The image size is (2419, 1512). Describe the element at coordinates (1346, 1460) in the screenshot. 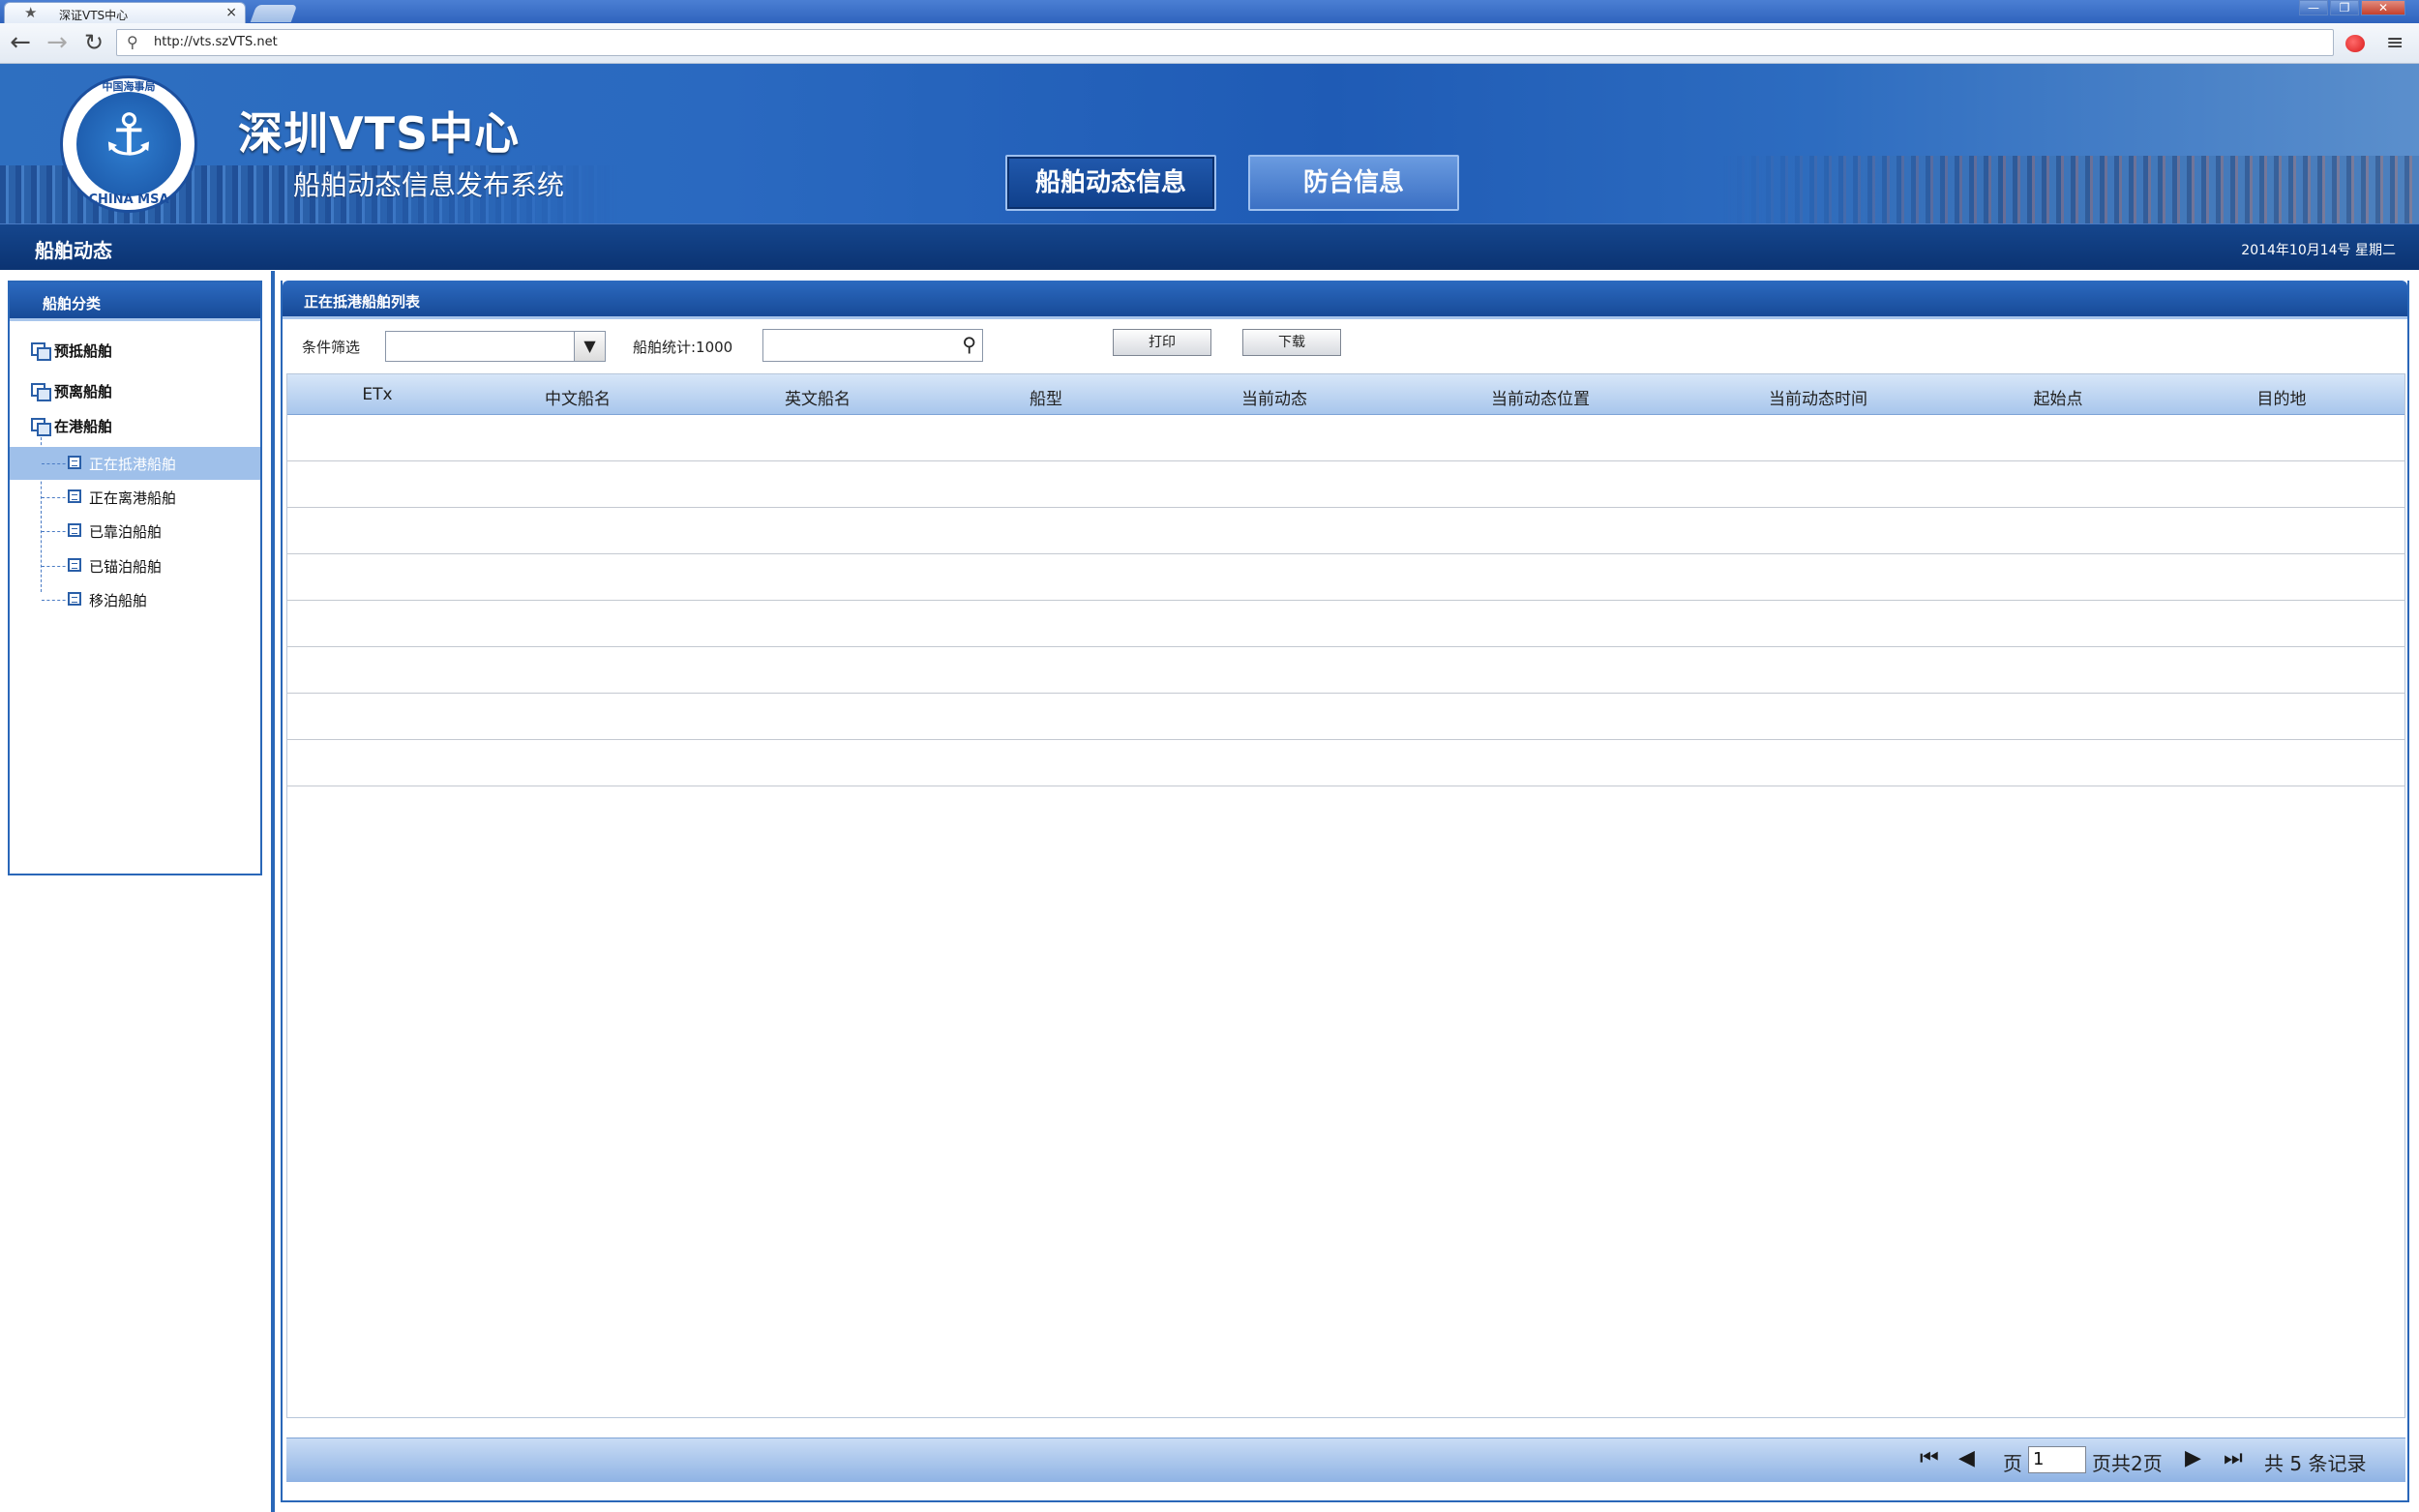

I see `pagination-bar: ⏮ ◀ 页 1 页共2页 ▶ ⏭ 共 5 条记录` at that location.